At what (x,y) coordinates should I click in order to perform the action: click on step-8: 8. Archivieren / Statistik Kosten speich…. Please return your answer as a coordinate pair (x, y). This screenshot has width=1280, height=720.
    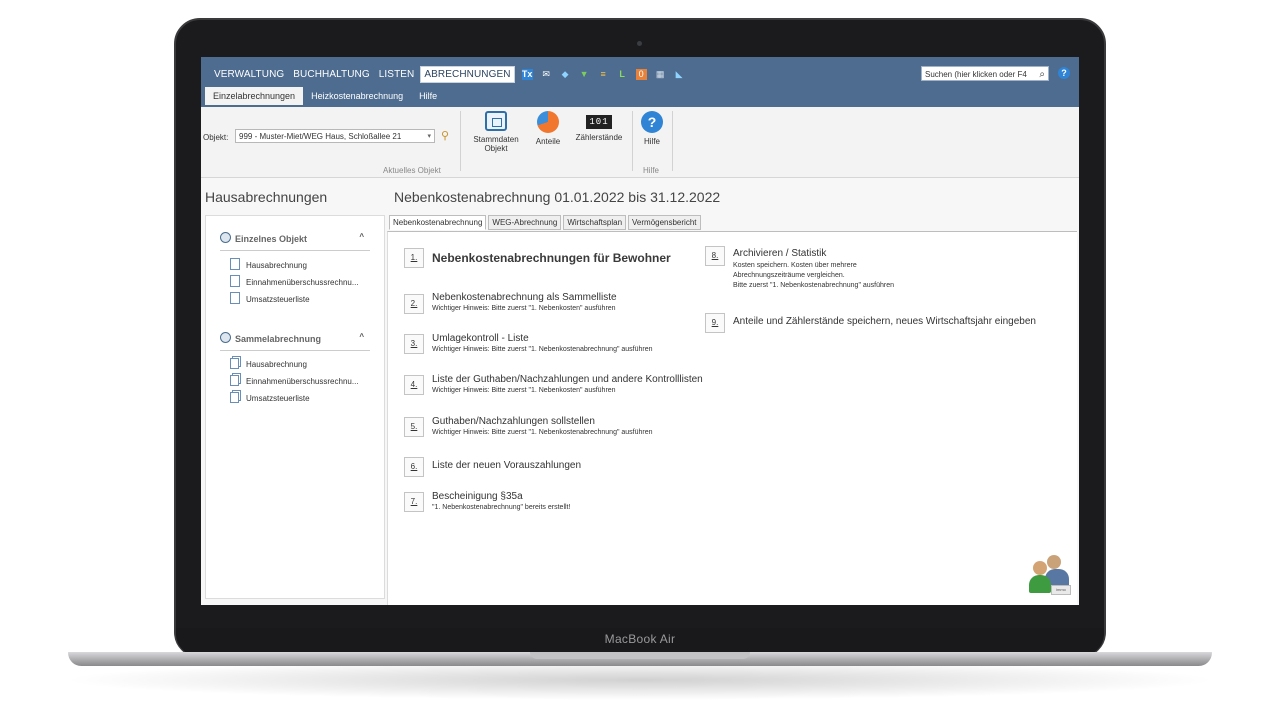
    Looking at the image, I should click on (835, 271).